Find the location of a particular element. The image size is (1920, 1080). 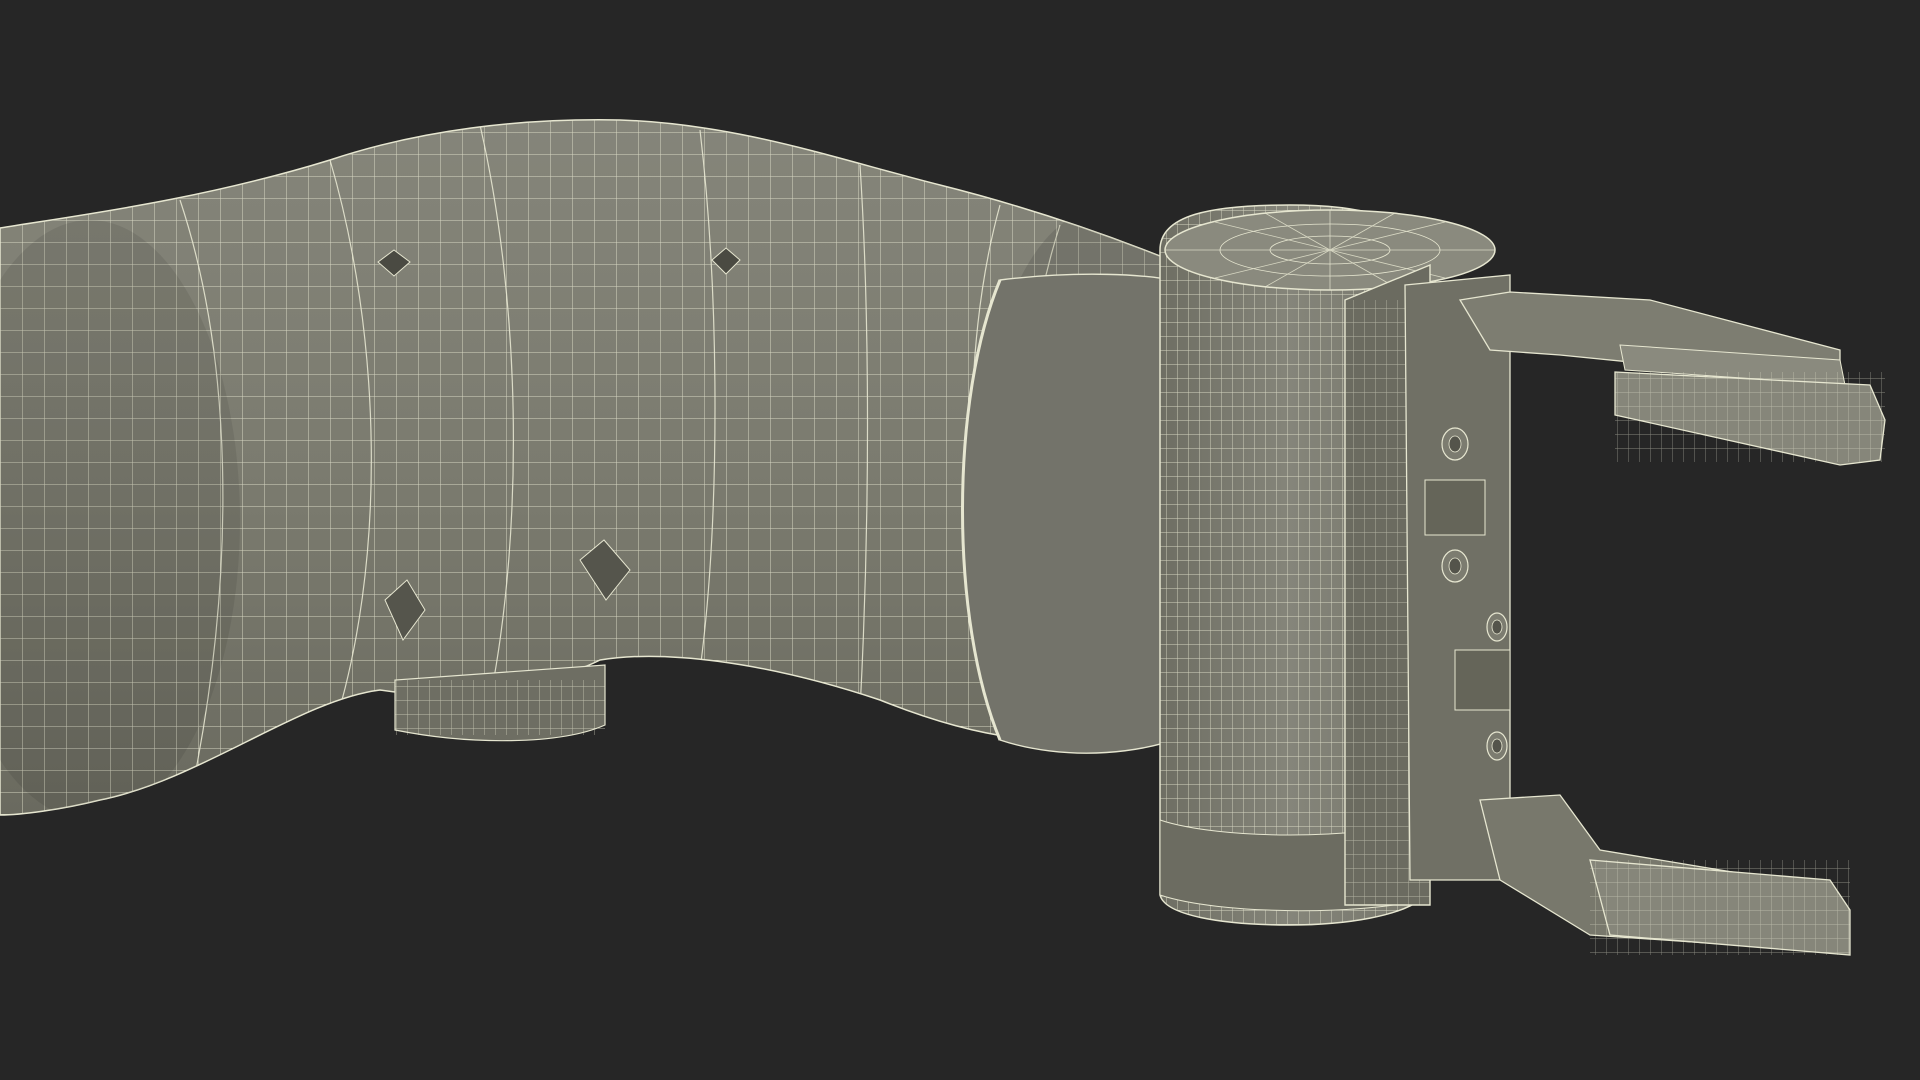

gripper-finger-lower is located at coordinates (1665, 875).